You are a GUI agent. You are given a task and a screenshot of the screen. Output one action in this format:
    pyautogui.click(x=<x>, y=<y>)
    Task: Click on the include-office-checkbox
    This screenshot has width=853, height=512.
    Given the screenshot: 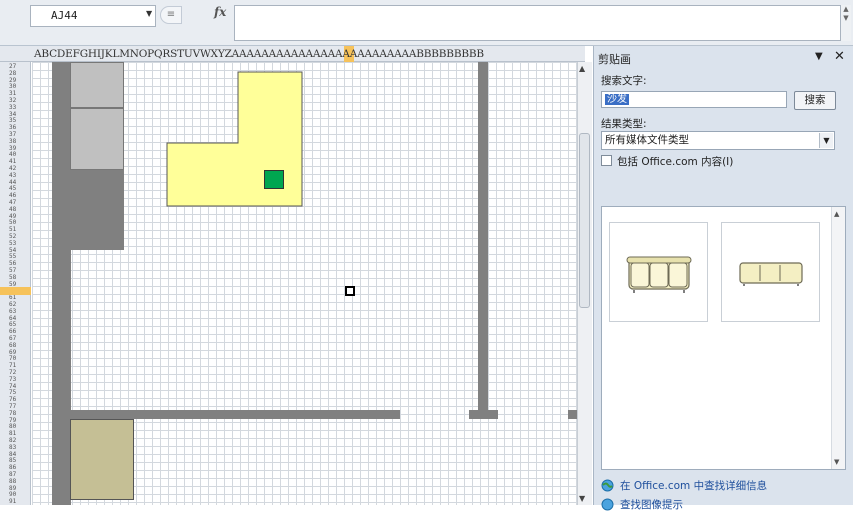 What is the action you would take?
    pyautogui.click(x=606, y=160)
    